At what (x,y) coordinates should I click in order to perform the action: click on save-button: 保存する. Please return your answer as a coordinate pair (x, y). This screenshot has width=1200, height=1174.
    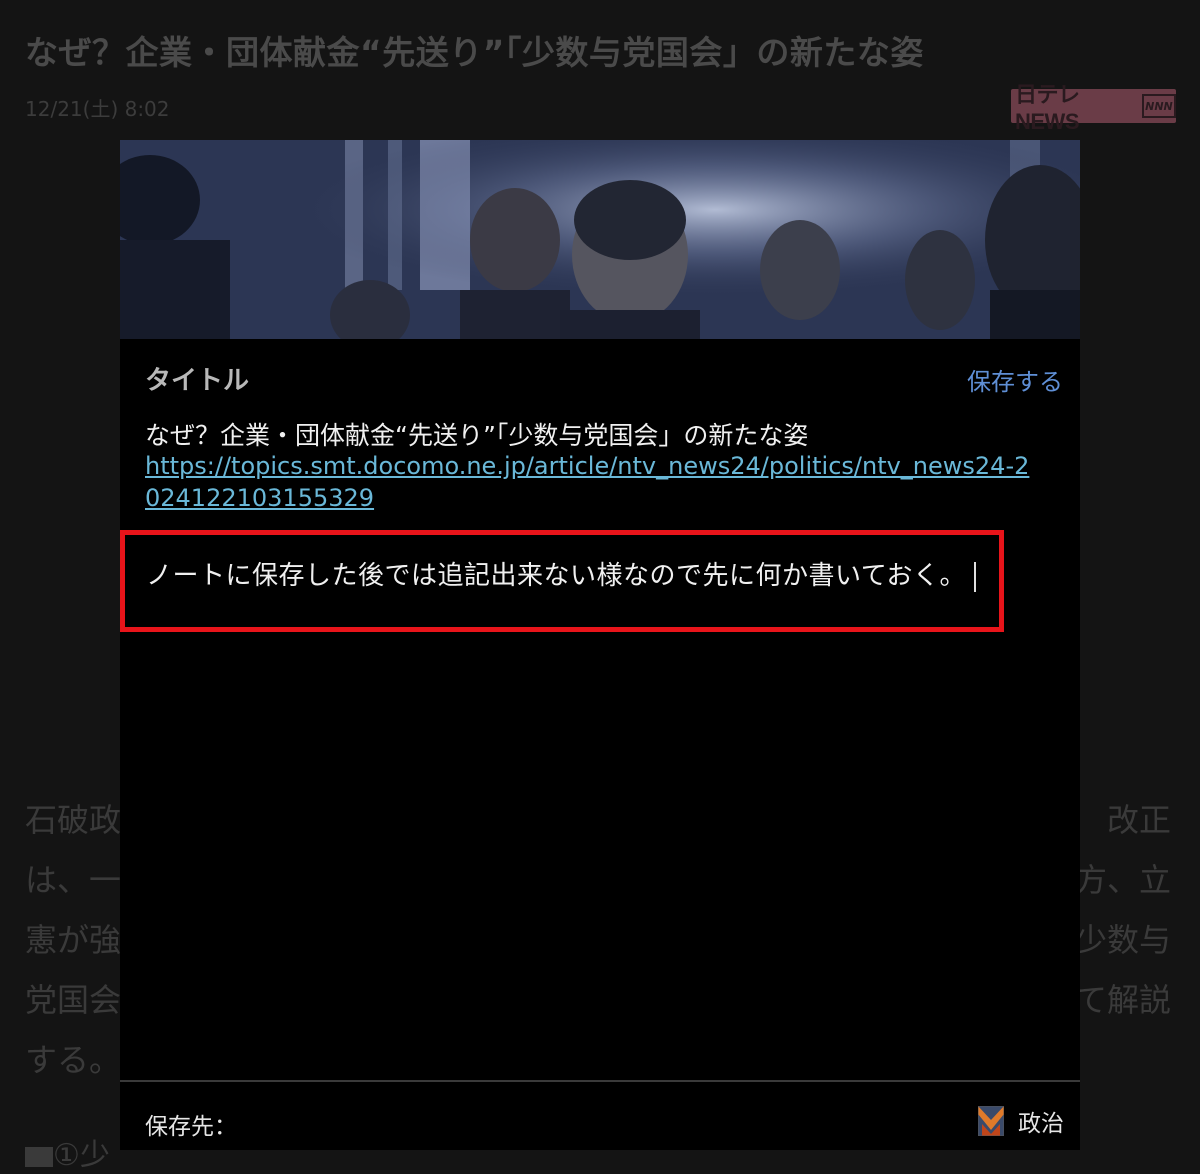
    Looking at the image, I should click on (1015, 379).